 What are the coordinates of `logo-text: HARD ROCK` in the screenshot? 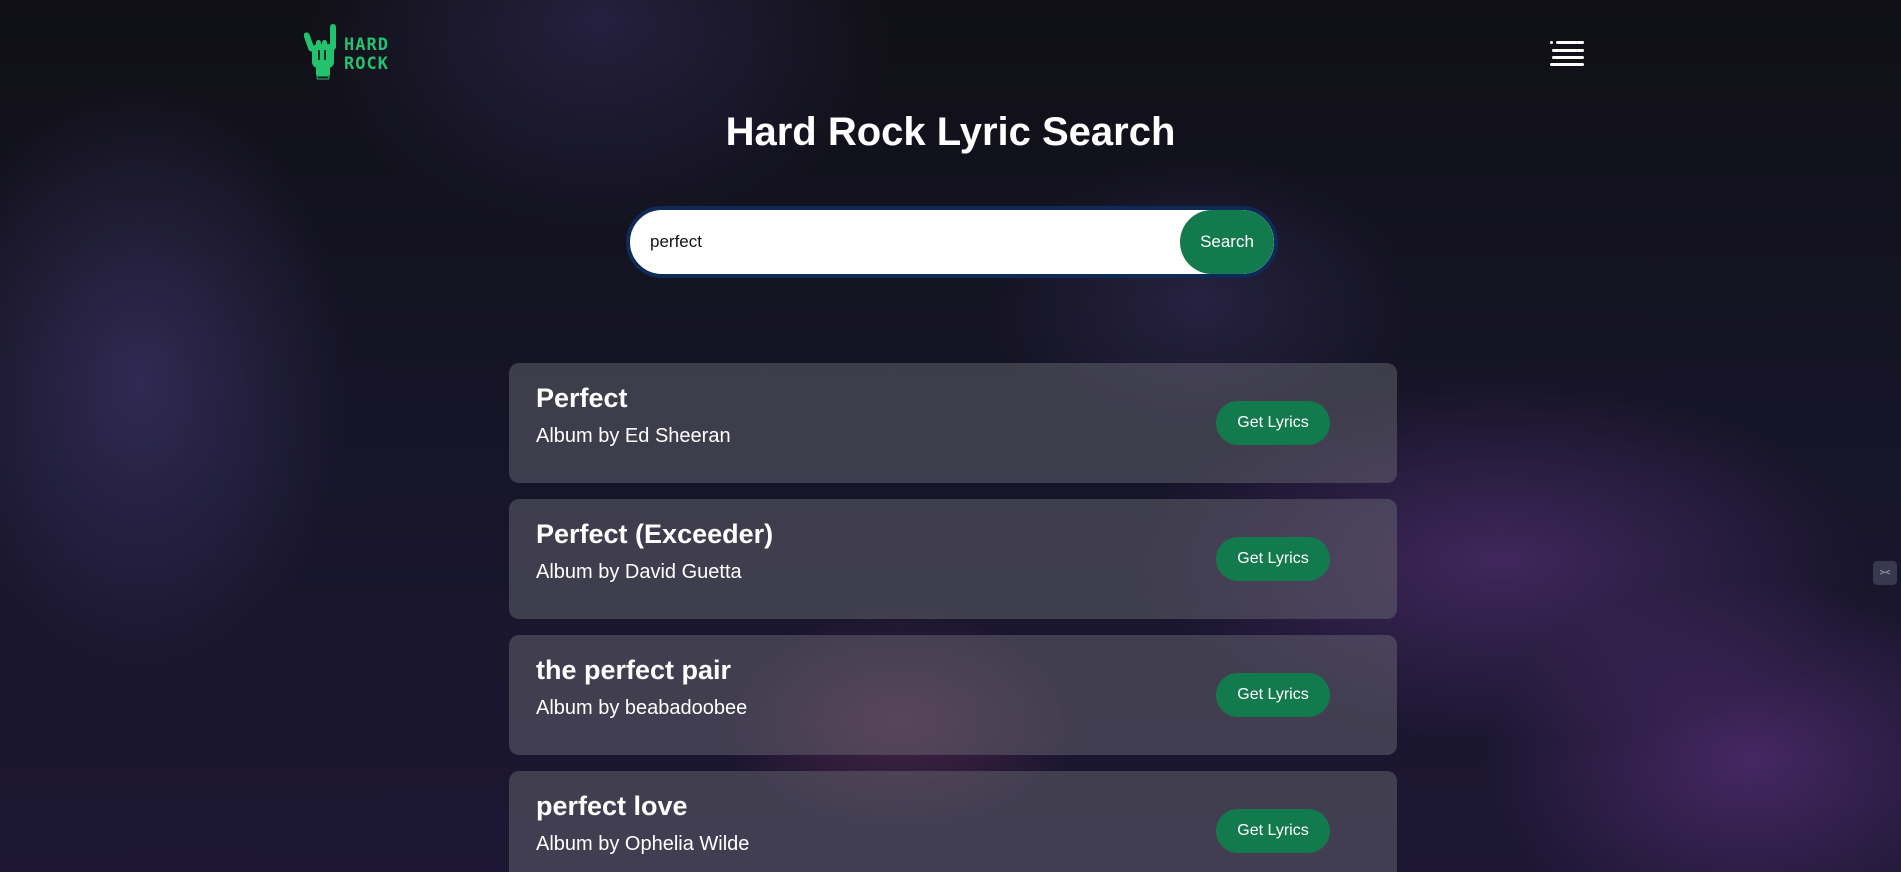 It's located at (369, 54).